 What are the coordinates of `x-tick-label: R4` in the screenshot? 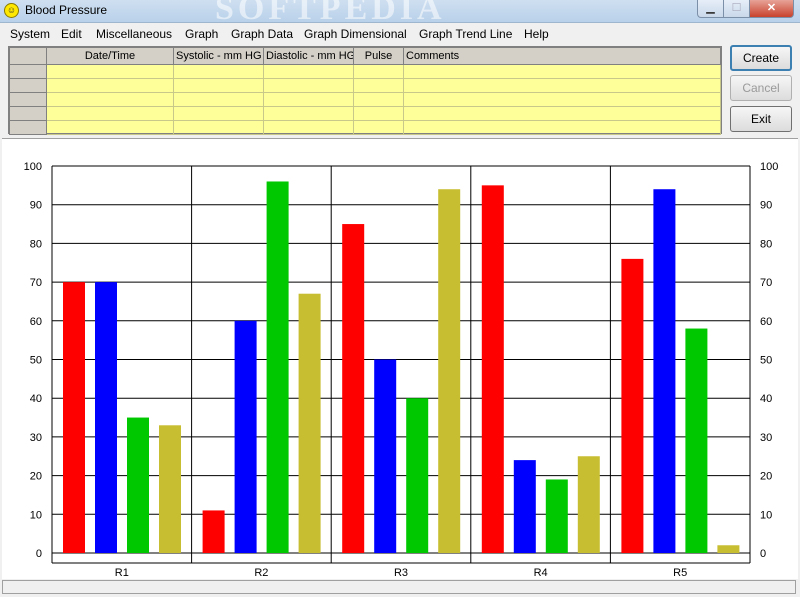 It's located at (541, 573).